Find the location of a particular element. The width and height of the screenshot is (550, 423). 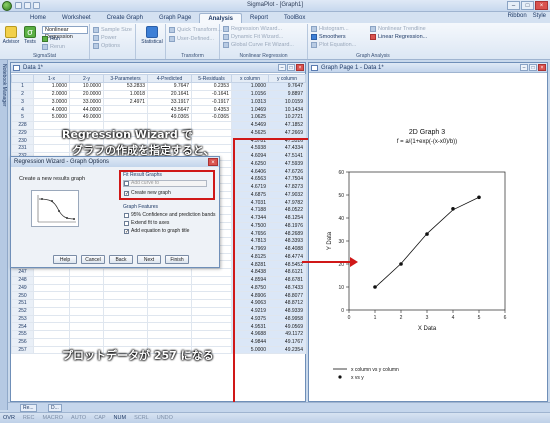

table-cell: 48.6781 is located at coordinates (287, 280).